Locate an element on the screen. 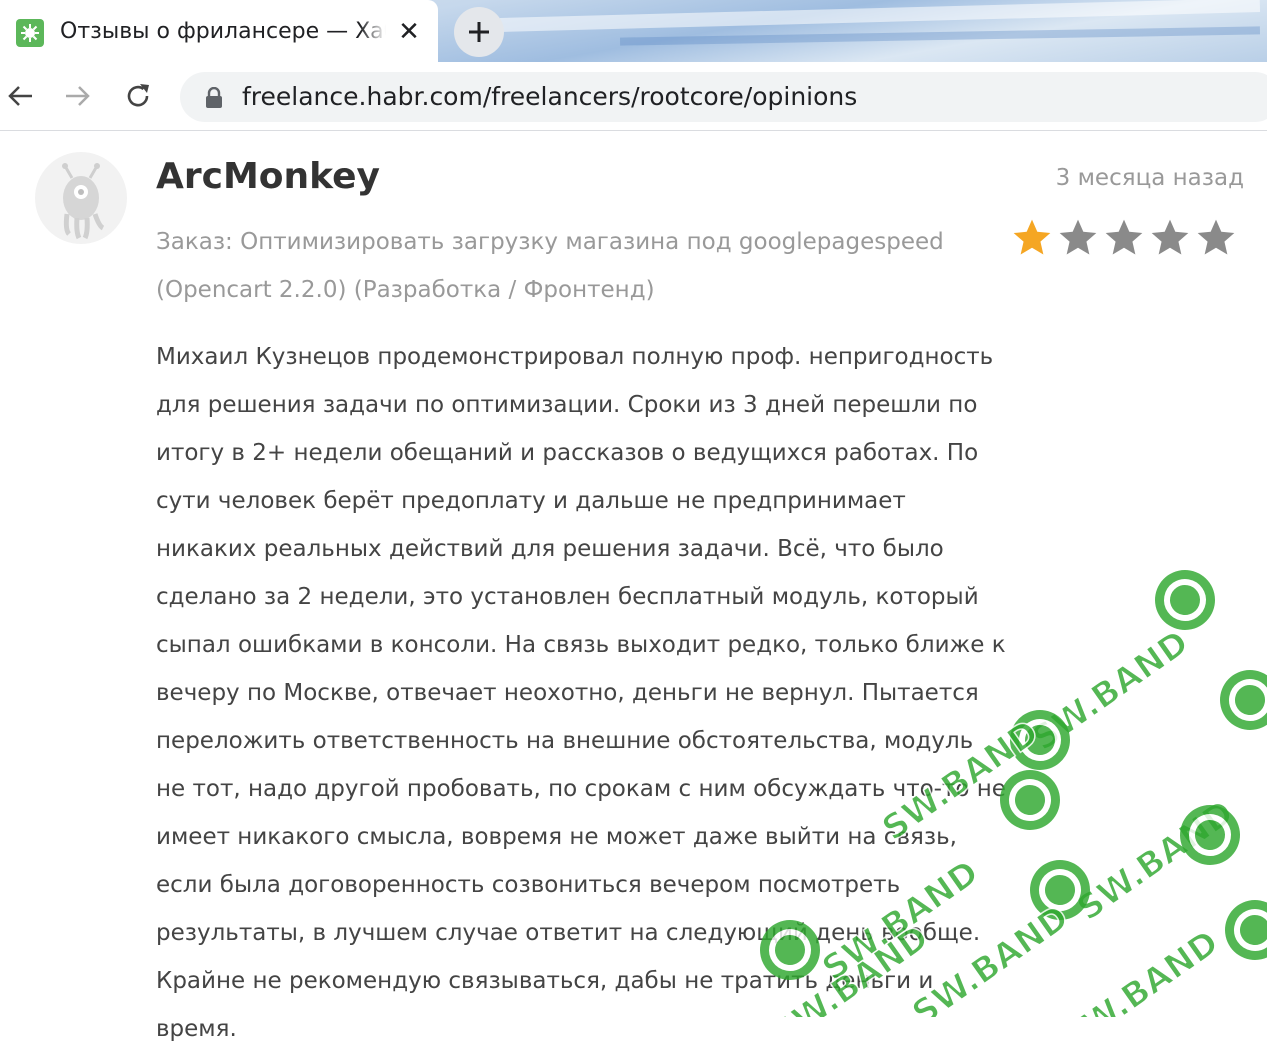 The height and width of the screenshot is (1053, 1267). reload-button is located at coordinates (138, 96).